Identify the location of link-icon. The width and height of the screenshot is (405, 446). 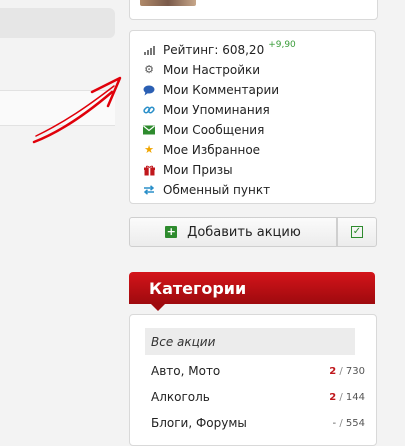
(149, 110).